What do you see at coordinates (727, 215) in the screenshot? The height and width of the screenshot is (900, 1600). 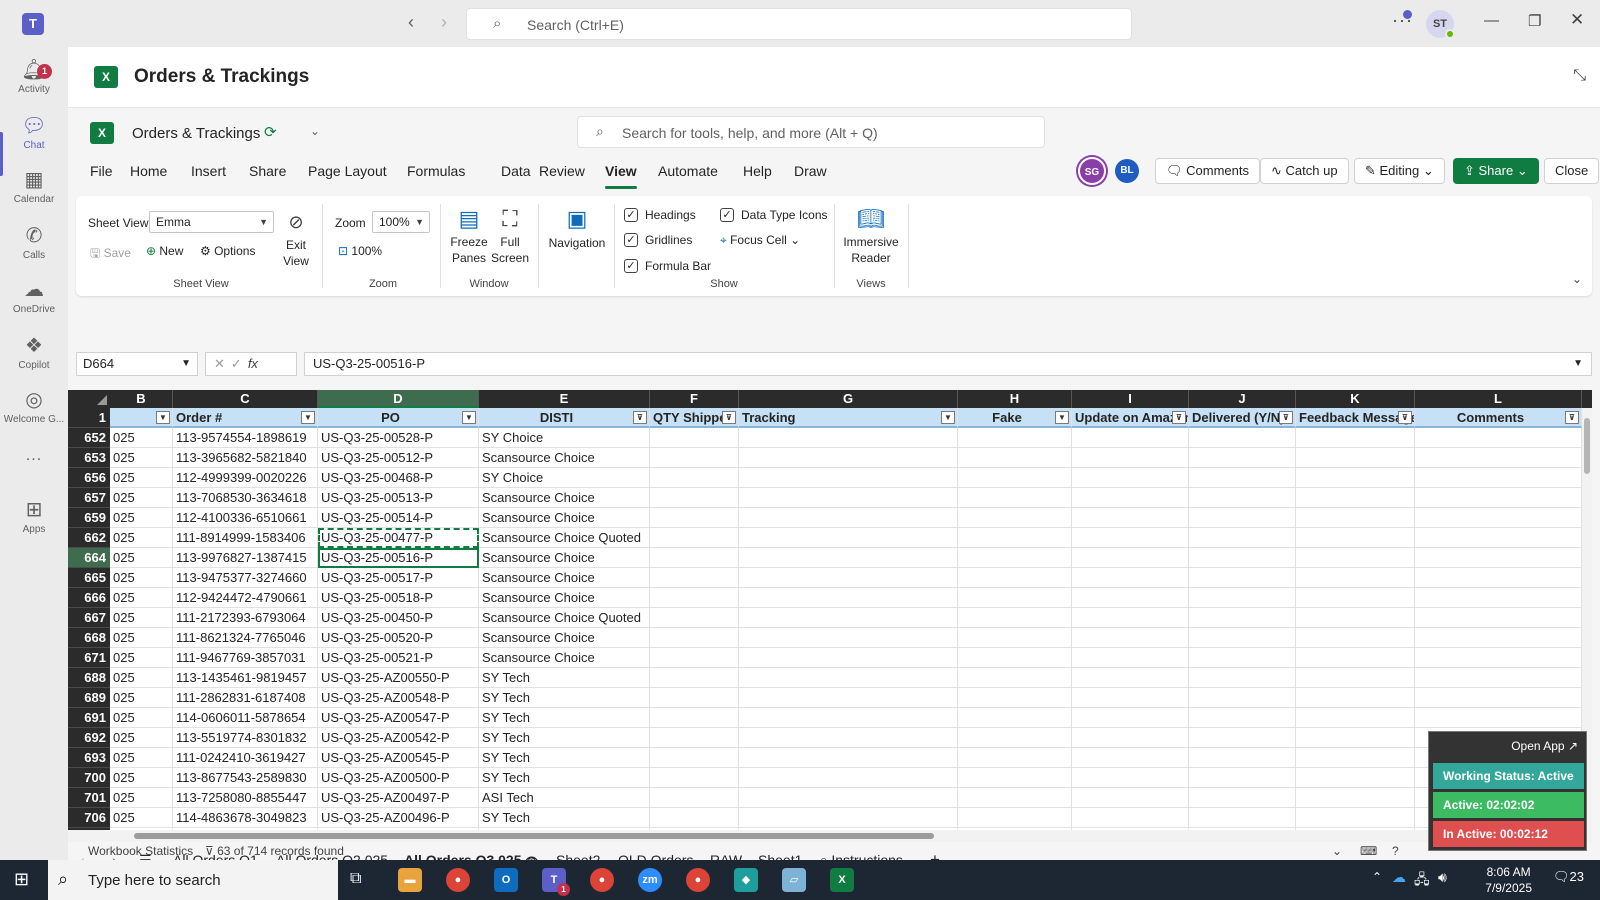 I see `data-type-icons-checkbox: ✓` at bounding box center [727, 215].